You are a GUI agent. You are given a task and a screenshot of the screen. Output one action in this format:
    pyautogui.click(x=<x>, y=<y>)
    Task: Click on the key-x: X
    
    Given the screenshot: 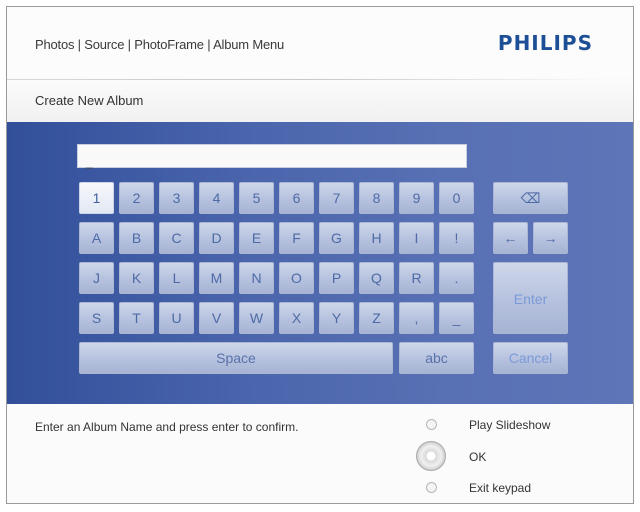 What is the action you would take?
    pyautogui.click(x=296, y=318)
    